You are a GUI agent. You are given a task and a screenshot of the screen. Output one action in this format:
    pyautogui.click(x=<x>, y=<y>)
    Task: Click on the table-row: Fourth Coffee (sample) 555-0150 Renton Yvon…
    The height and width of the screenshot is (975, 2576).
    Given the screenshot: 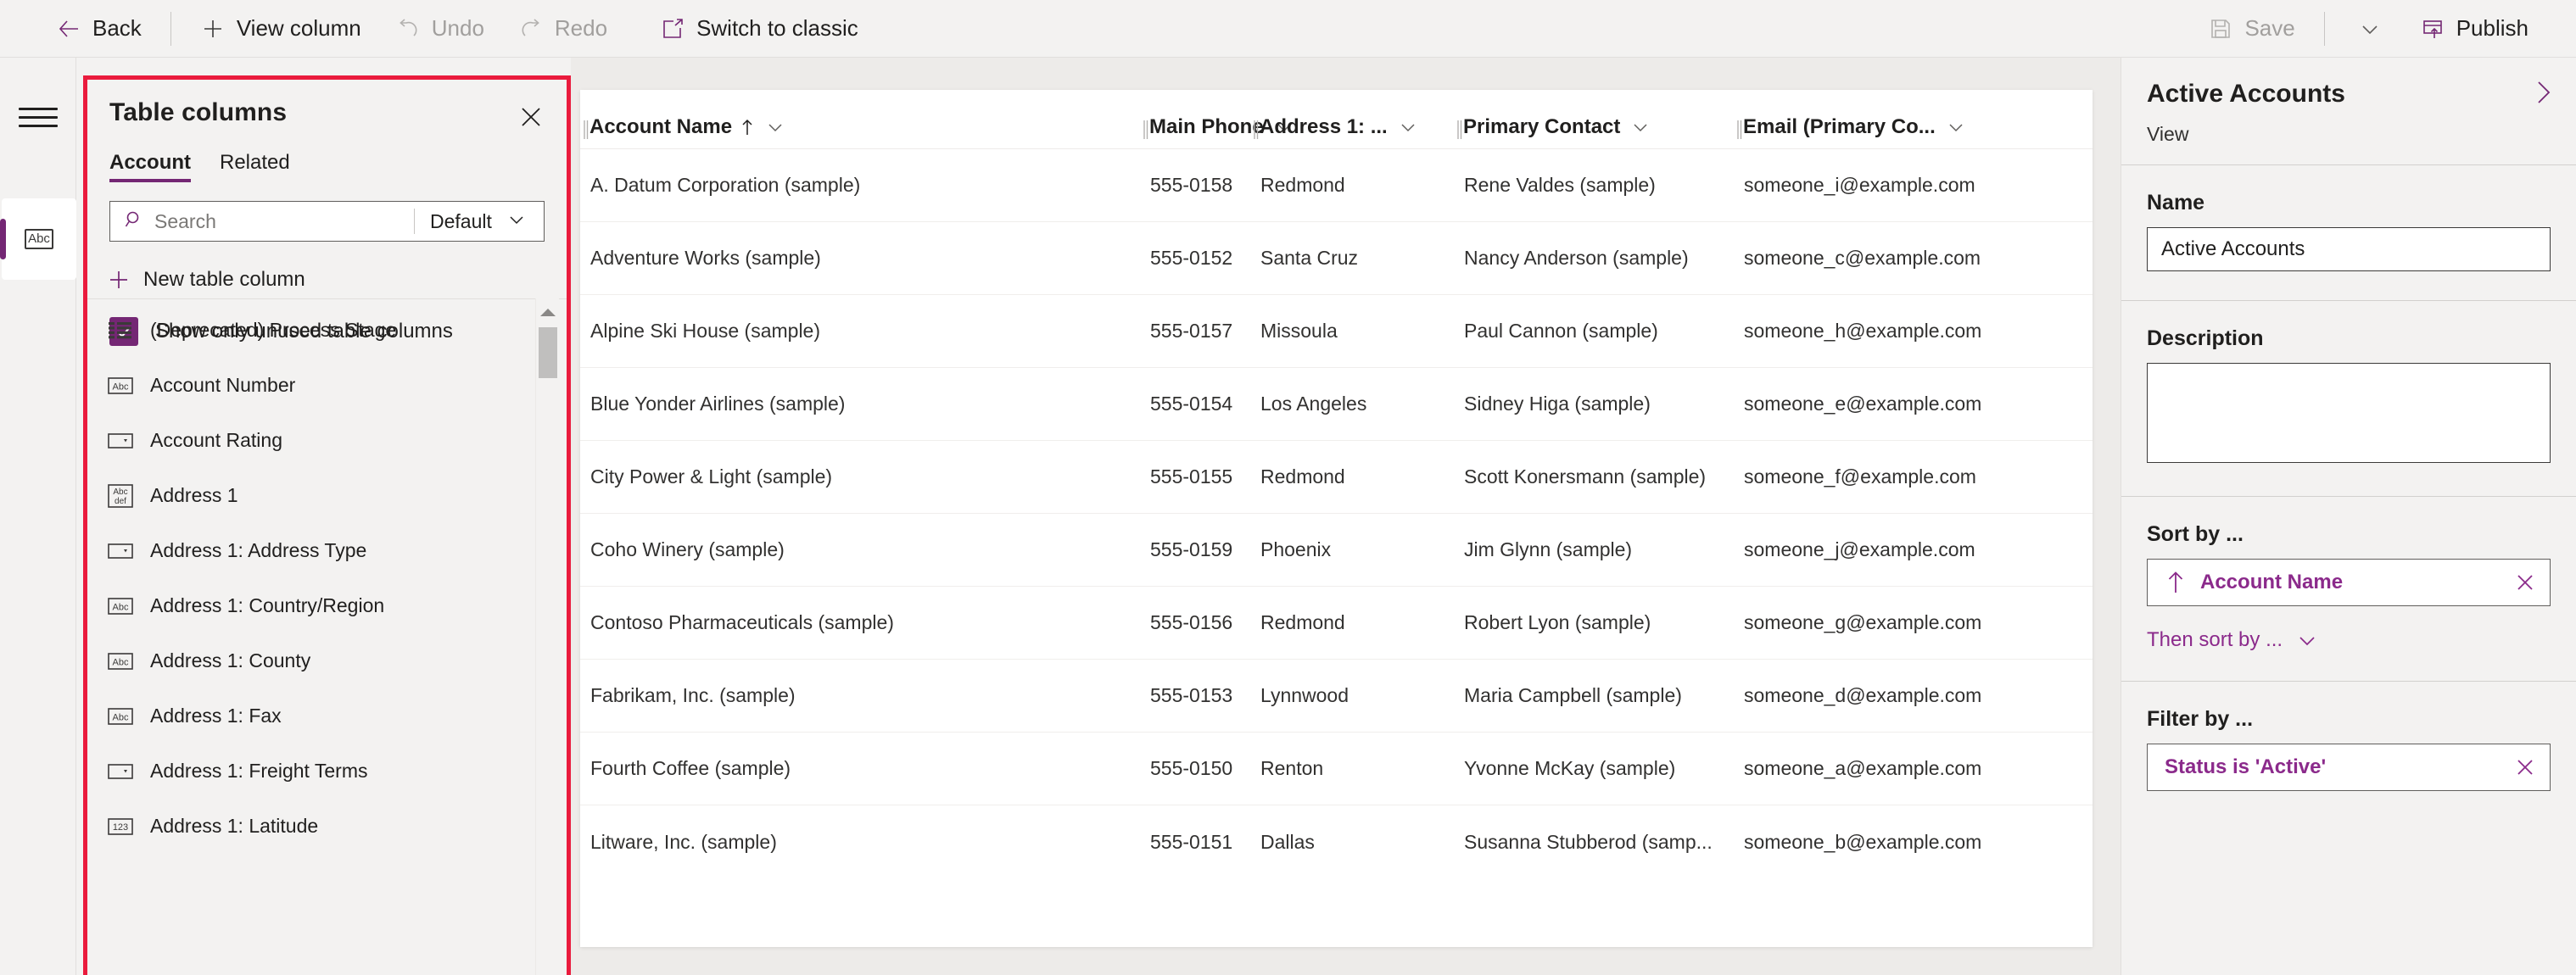 What is the action you would take?
    pyautogui.click(x=1336, y=769)
    